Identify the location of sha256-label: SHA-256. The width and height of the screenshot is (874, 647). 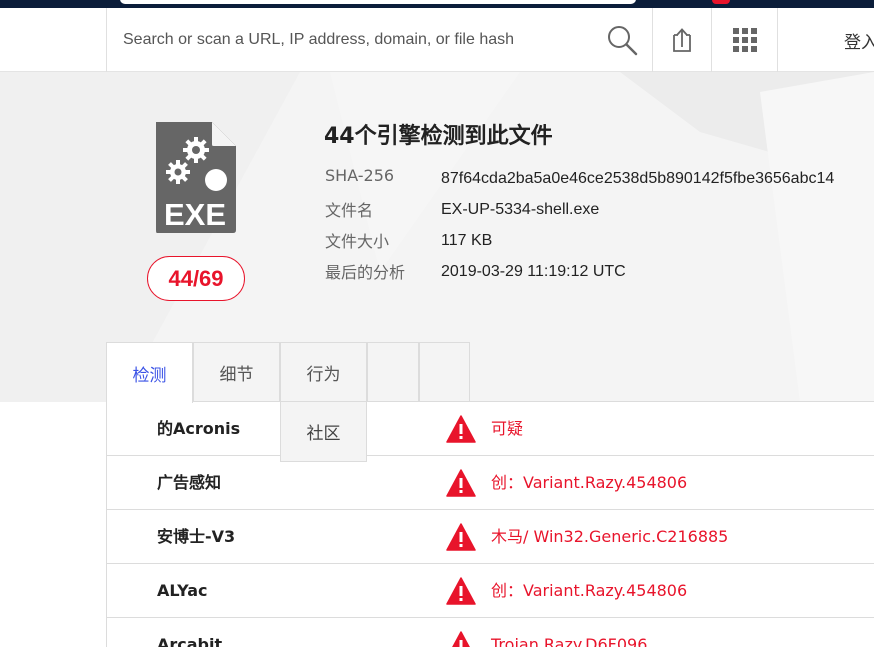
(360, 175).